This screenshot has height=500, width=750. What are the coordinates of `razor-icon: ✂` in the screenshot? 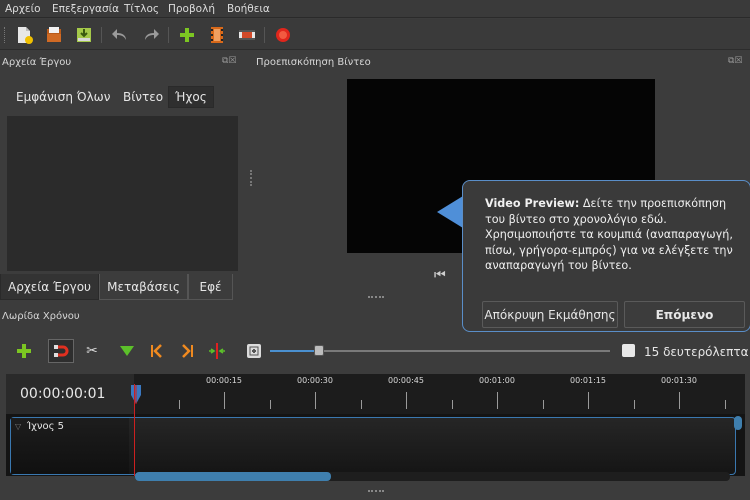 It's located at (92, 351).